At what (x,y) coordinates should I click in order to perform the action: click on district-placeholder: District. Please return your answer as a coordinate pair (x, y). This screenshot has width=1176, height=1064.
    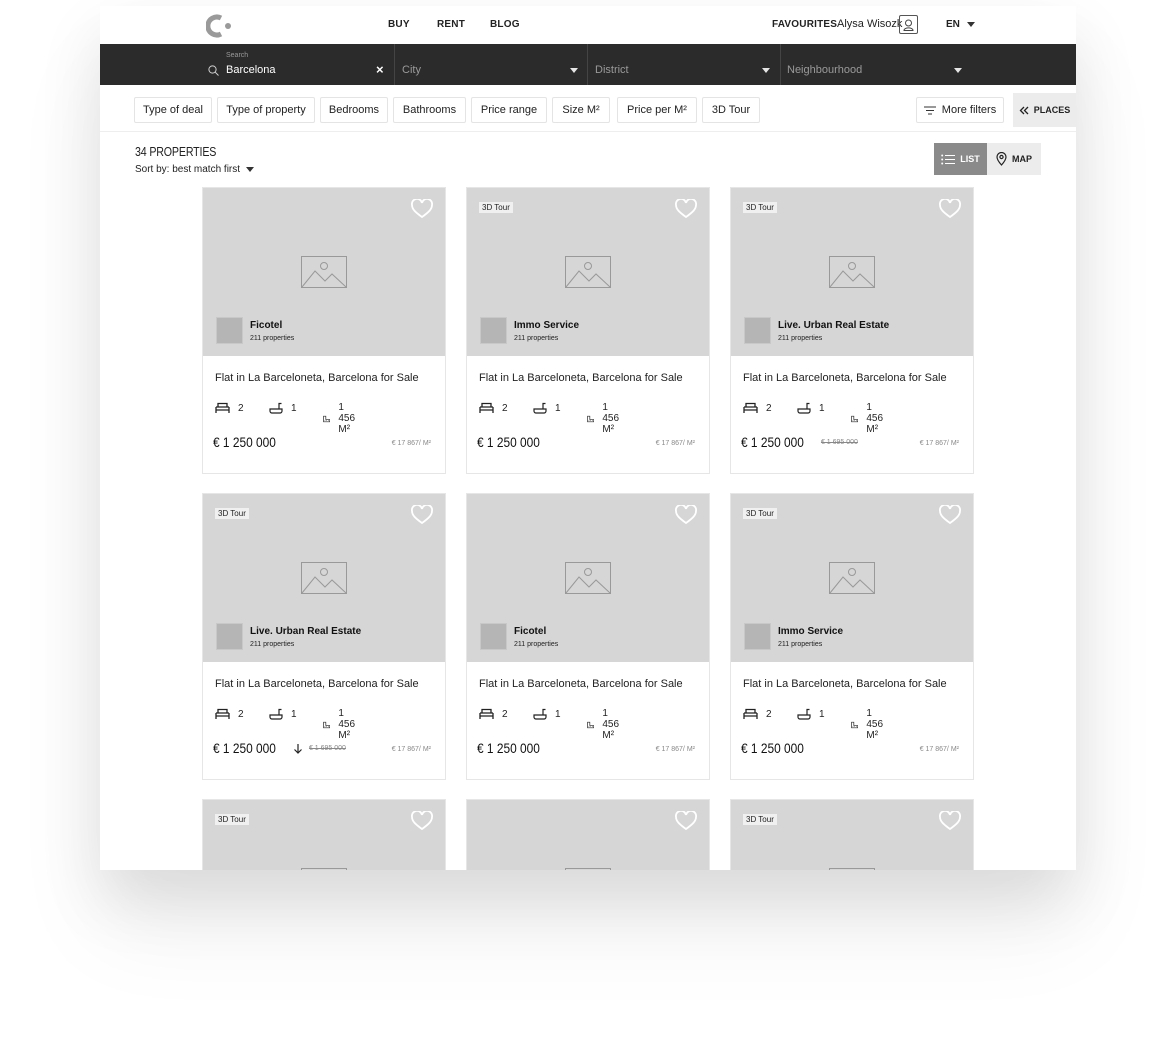
    Looking at the image, I should click on (612, 70).